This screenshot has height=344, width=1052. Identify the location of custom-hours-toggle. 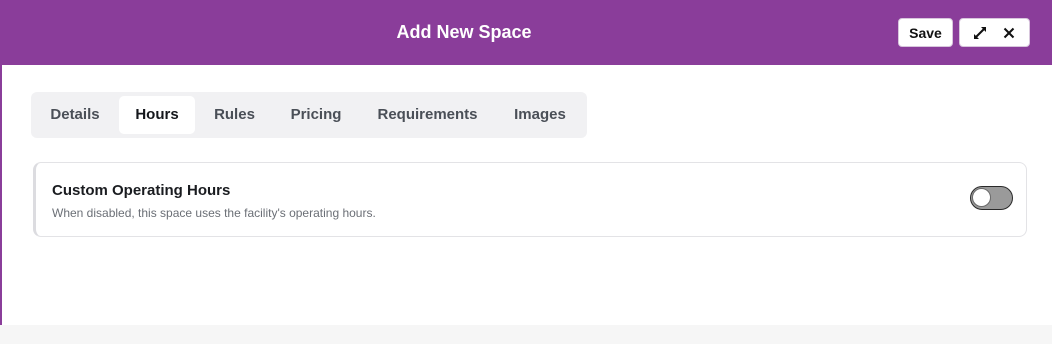
(991, 198).